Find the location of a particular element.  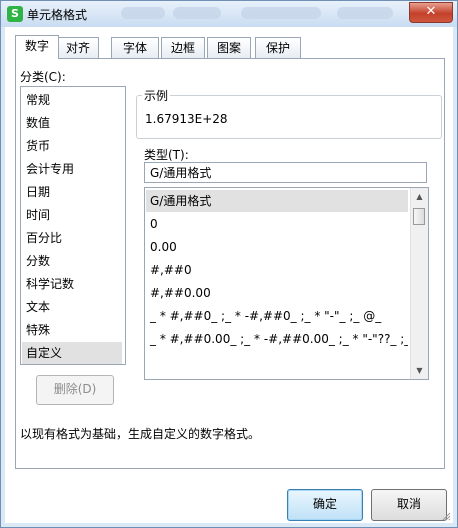

tab-pattern: 图案 is located at coordinates (229, 47).